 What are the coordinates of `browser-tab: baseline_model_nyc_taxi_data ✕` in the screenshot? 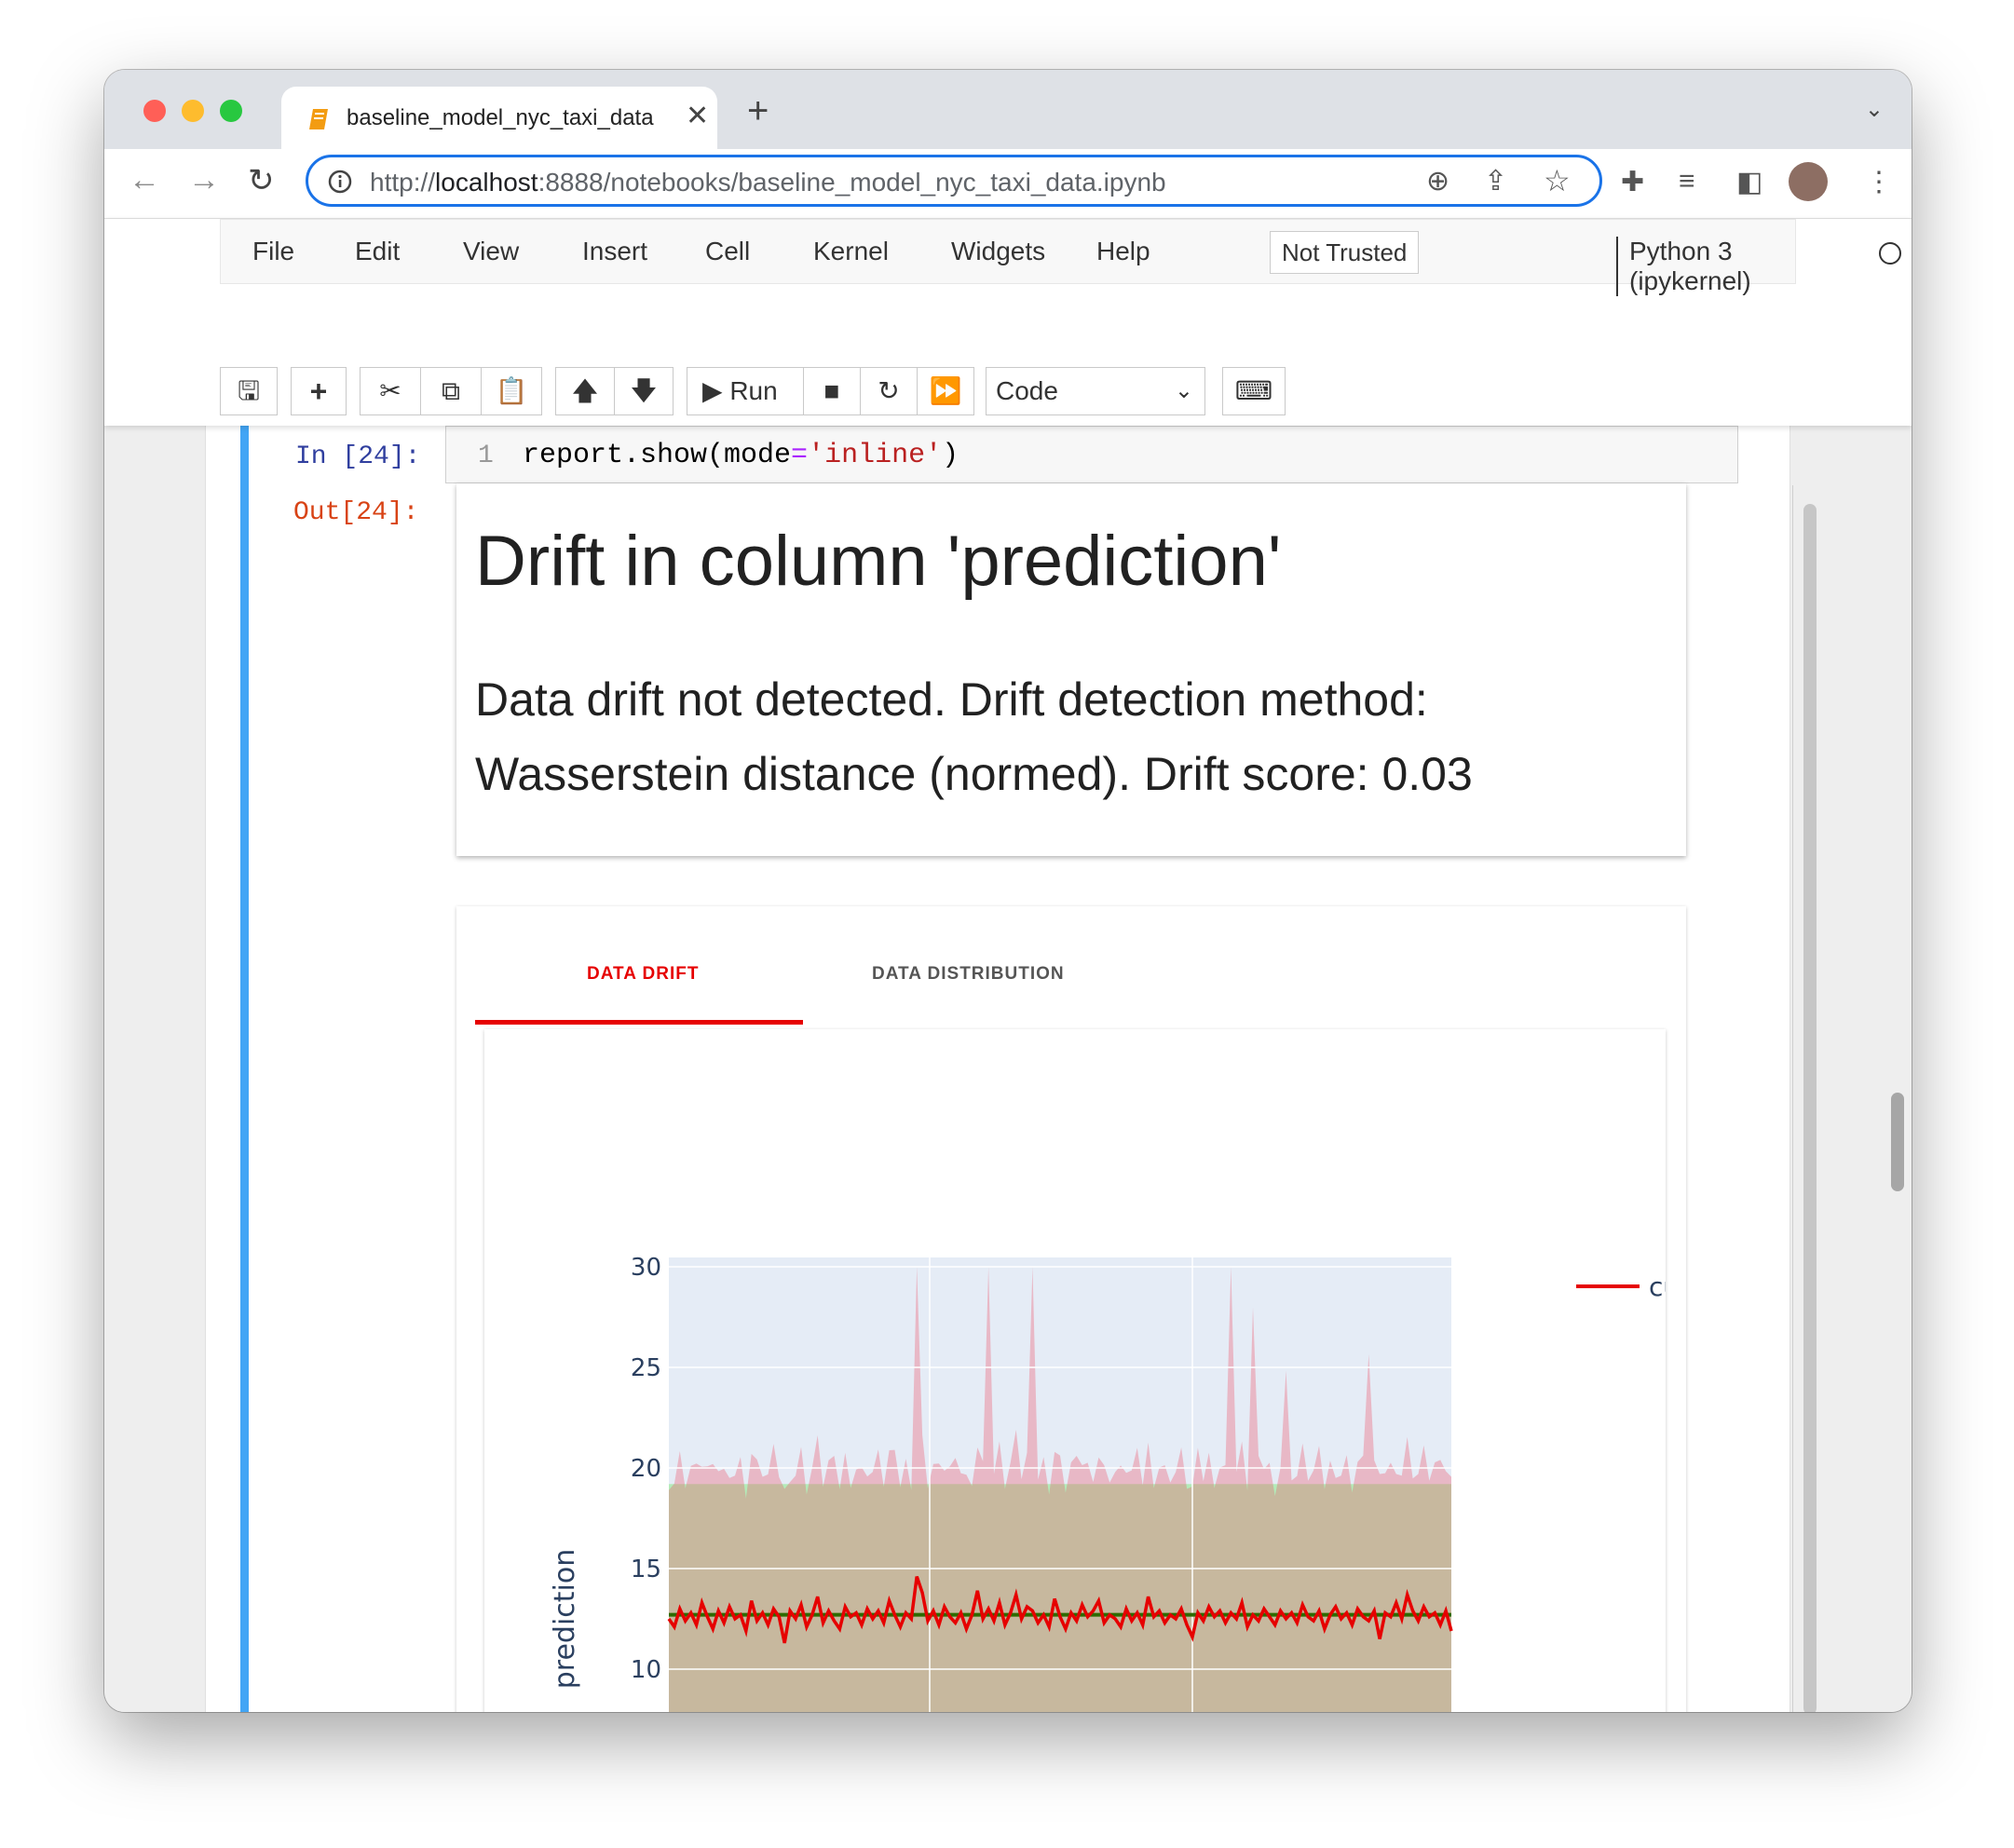 It's located at (499, 118).